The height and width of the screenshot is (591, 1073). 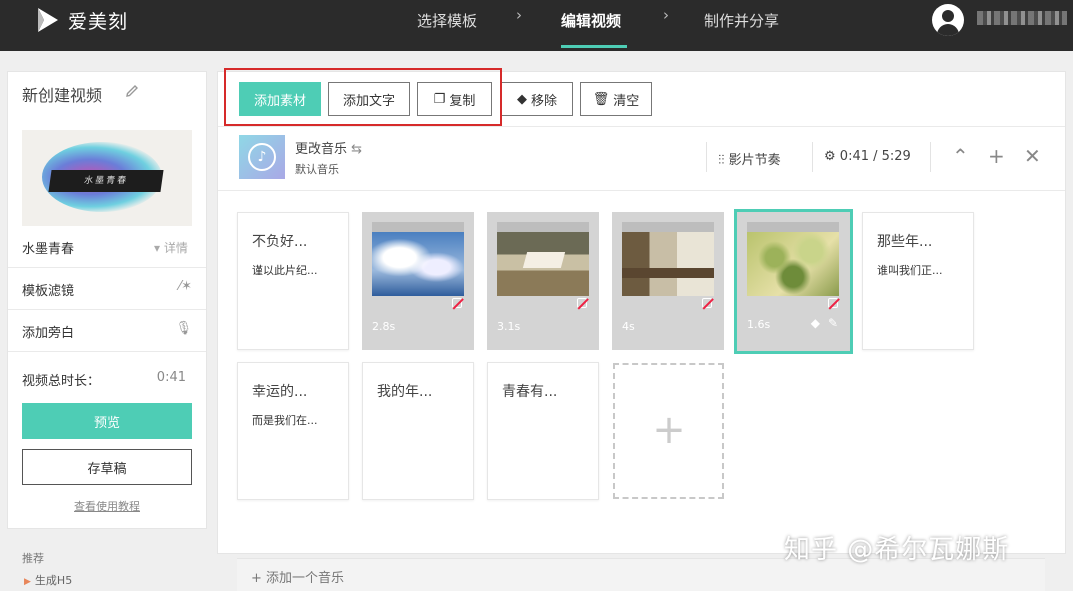 What do you see at coordinates (298, 578) in the screenshot?
I see `add-music-label: + 添加一个音乐` at bounding box center [298, 578].